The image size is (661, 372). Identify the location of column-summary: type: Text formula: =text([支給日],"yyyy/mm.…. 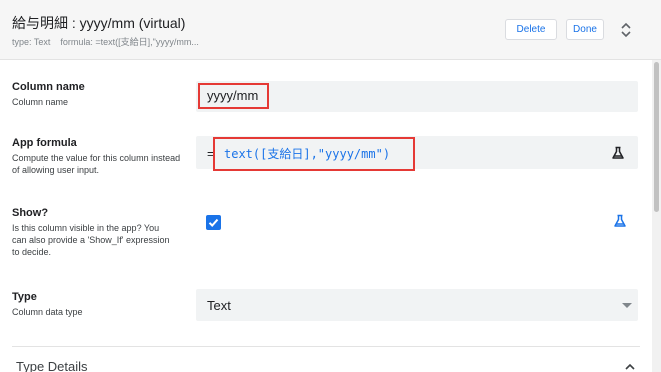
(105, 41).